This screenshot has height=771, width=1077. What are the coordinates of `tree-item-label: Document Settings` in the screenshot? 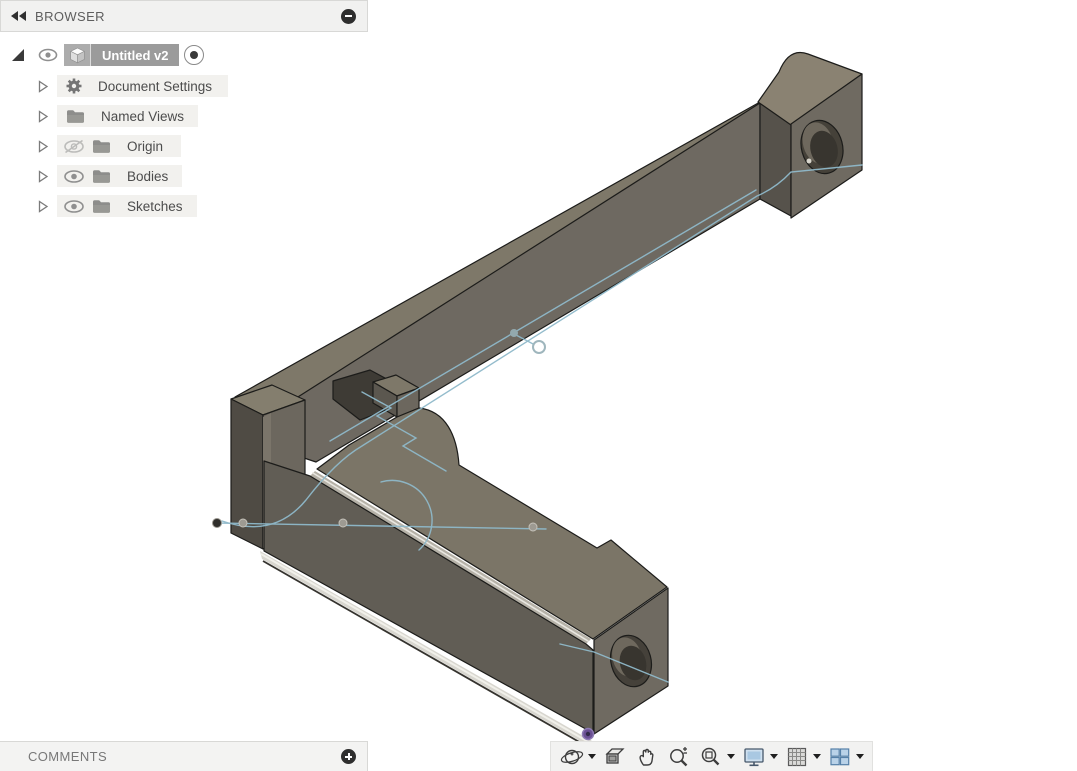 It's located at (155, 86).